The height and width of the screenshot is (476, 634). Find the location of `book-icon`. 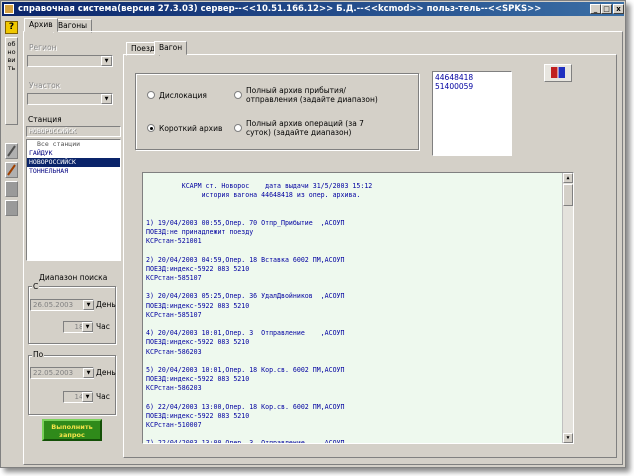

book-icon is located at coordinates (558, 72).